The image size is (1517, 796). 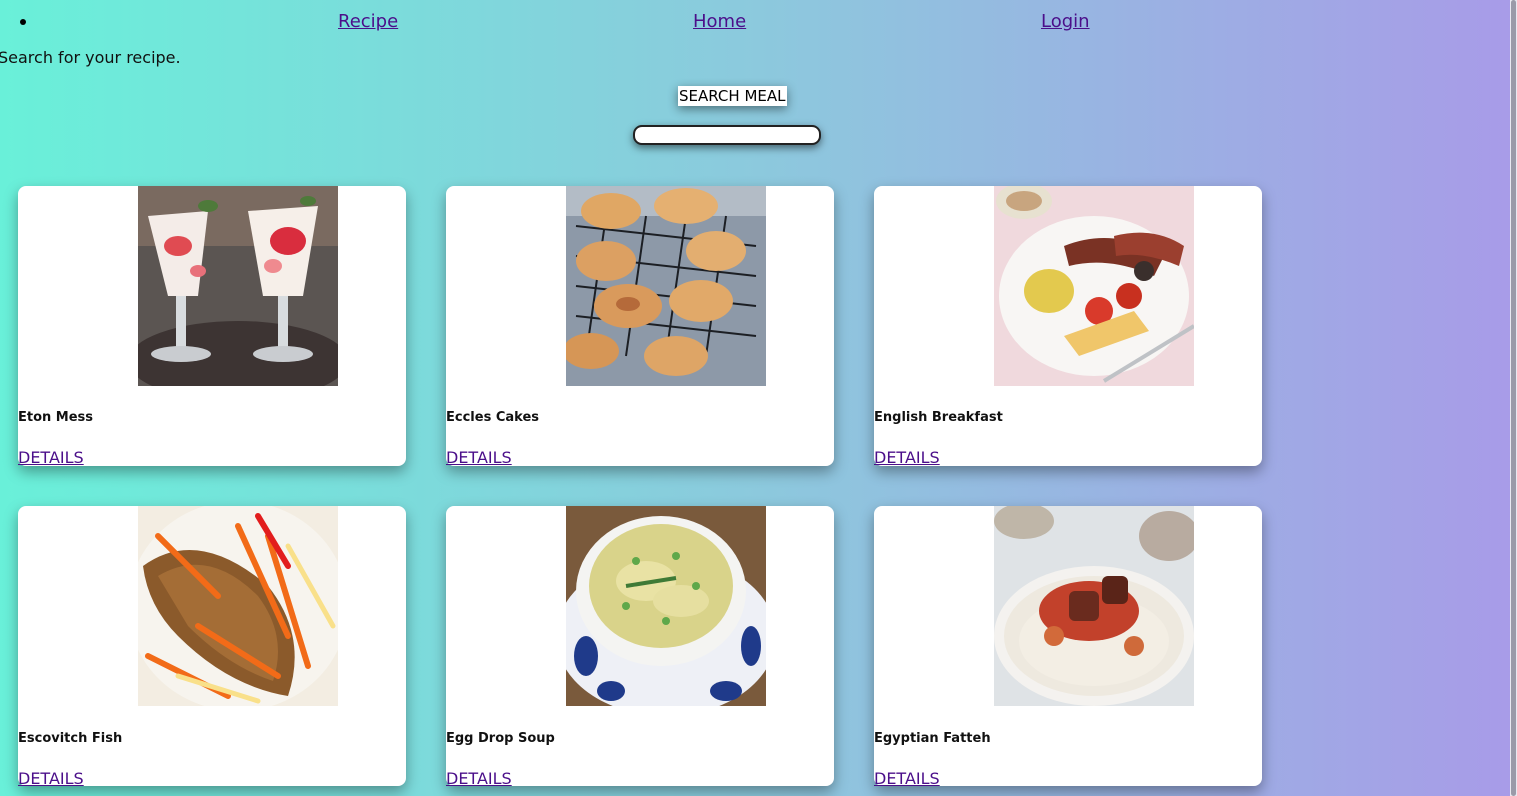 I want to click on meal-name: English Breakfast, so click(x=938, y=417).